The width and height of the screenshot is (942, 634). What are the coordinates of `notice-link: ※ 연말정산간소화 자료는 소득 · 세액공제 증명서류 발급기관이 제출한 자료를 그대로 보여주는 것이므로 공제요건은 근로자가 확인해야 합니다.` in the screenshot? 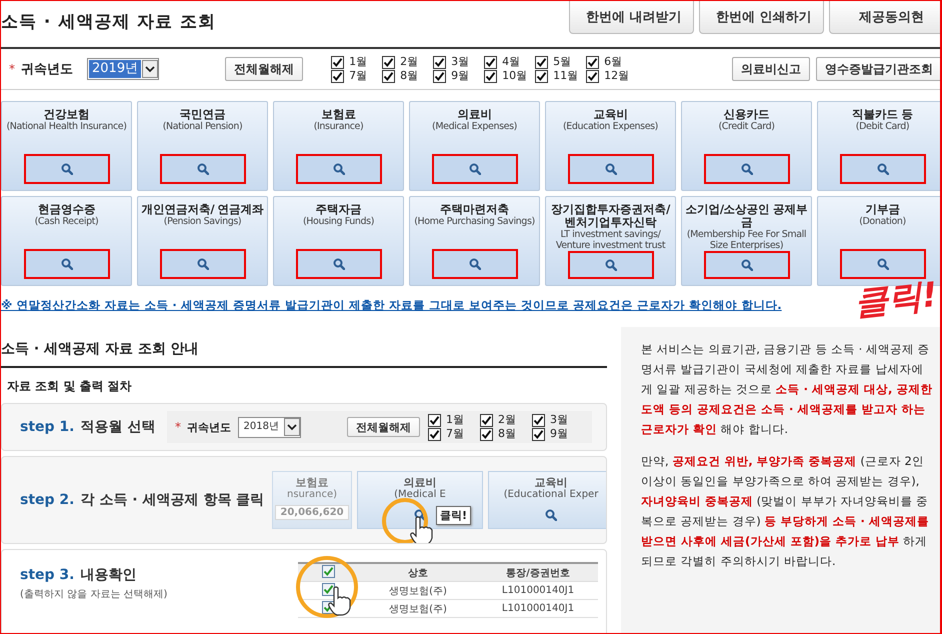 It's located at (391, 305).